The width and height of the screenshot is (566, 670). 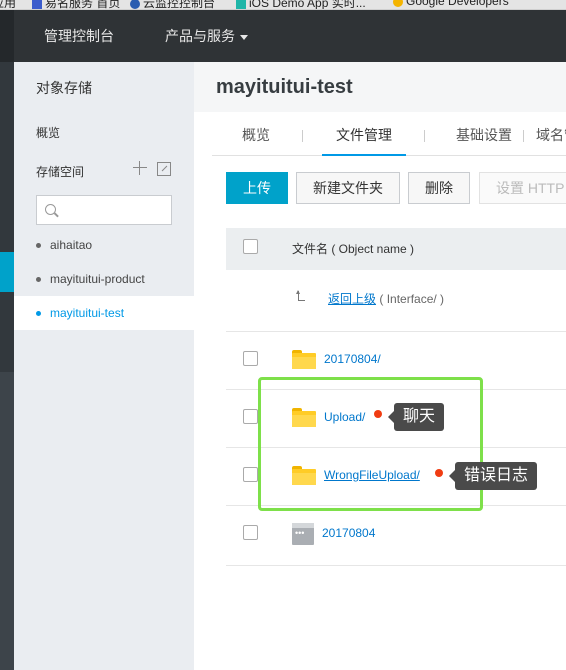 What do you see at coordinates (172, 4) in the screenshot?
I see `bookmark-cloud-monitor: 云监控控制台` at bounding box center [172, 4].